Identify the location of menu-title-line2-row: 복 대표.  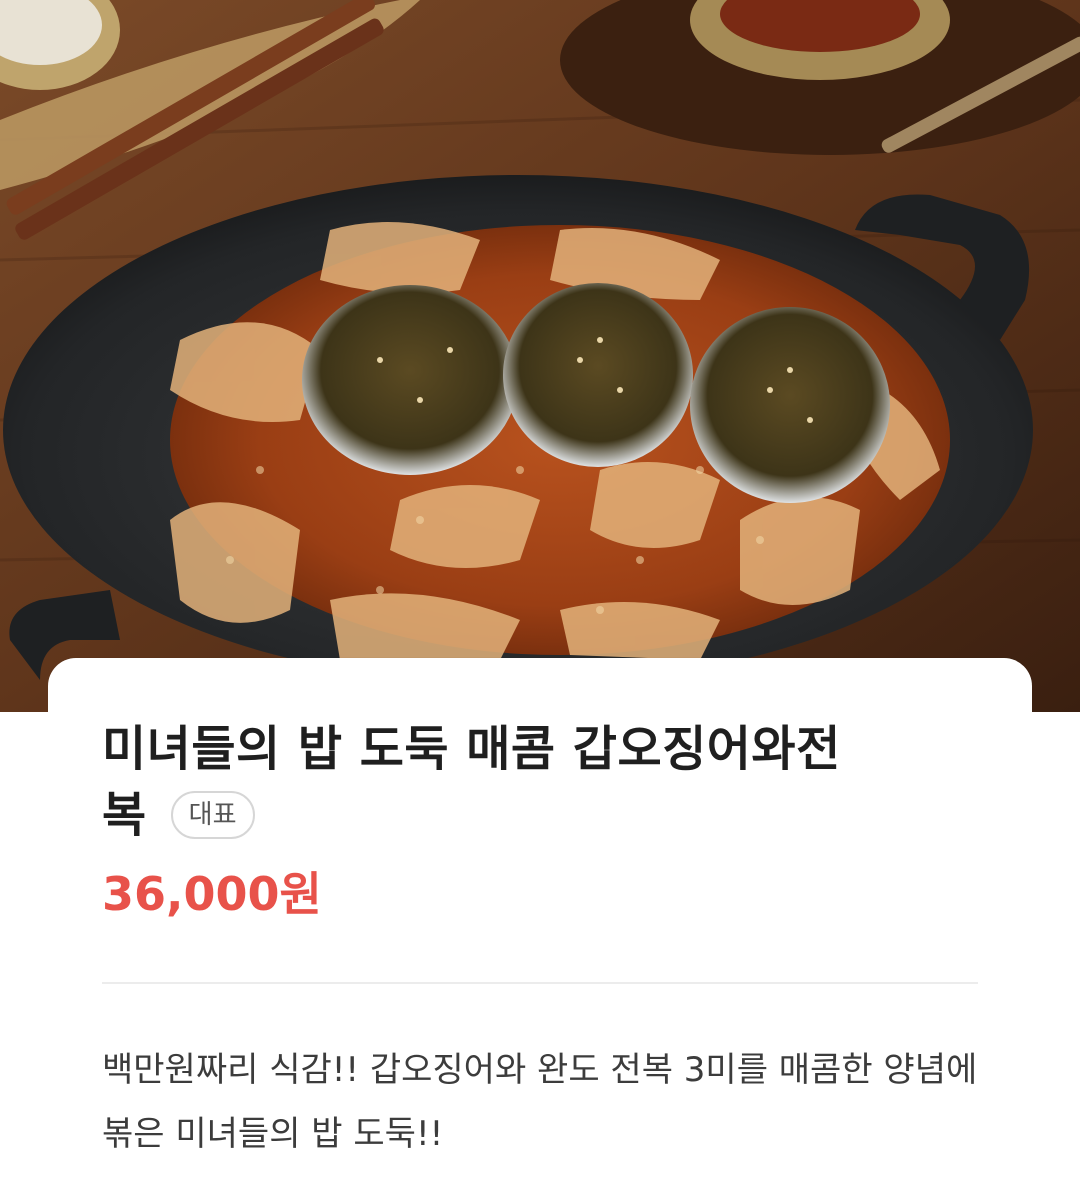
(532, 815).